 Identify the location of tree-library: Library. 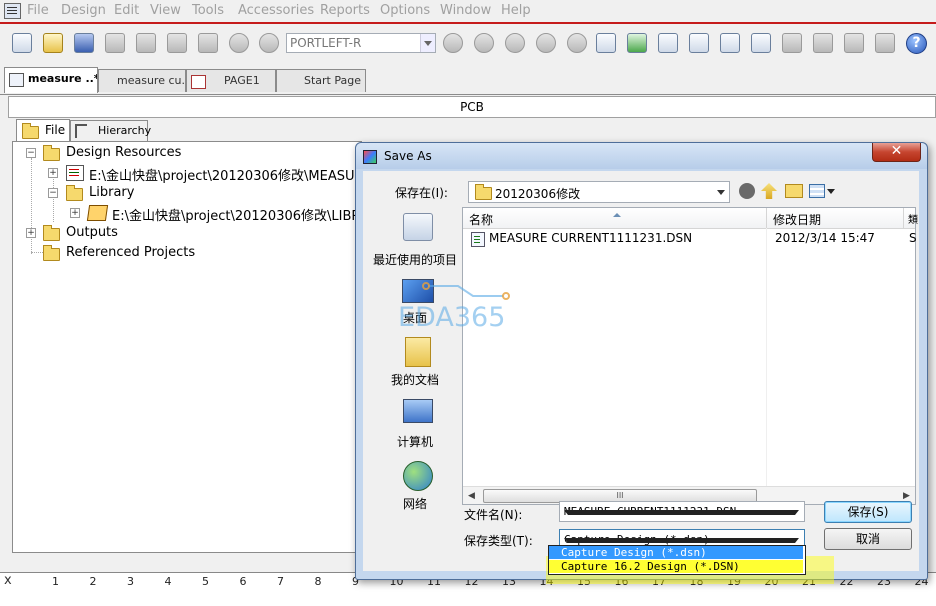
(111, 192).